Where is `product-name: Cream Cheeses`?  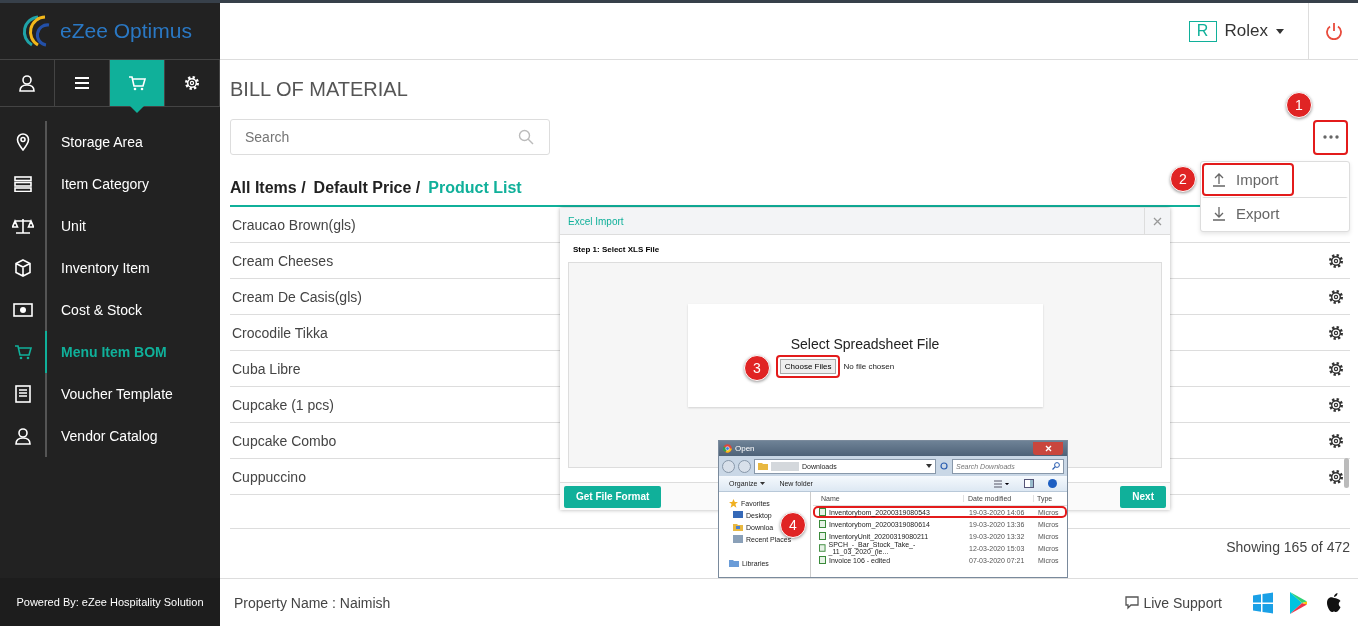 product-name: Cream Cheeses is located at coordinates (283, 260).